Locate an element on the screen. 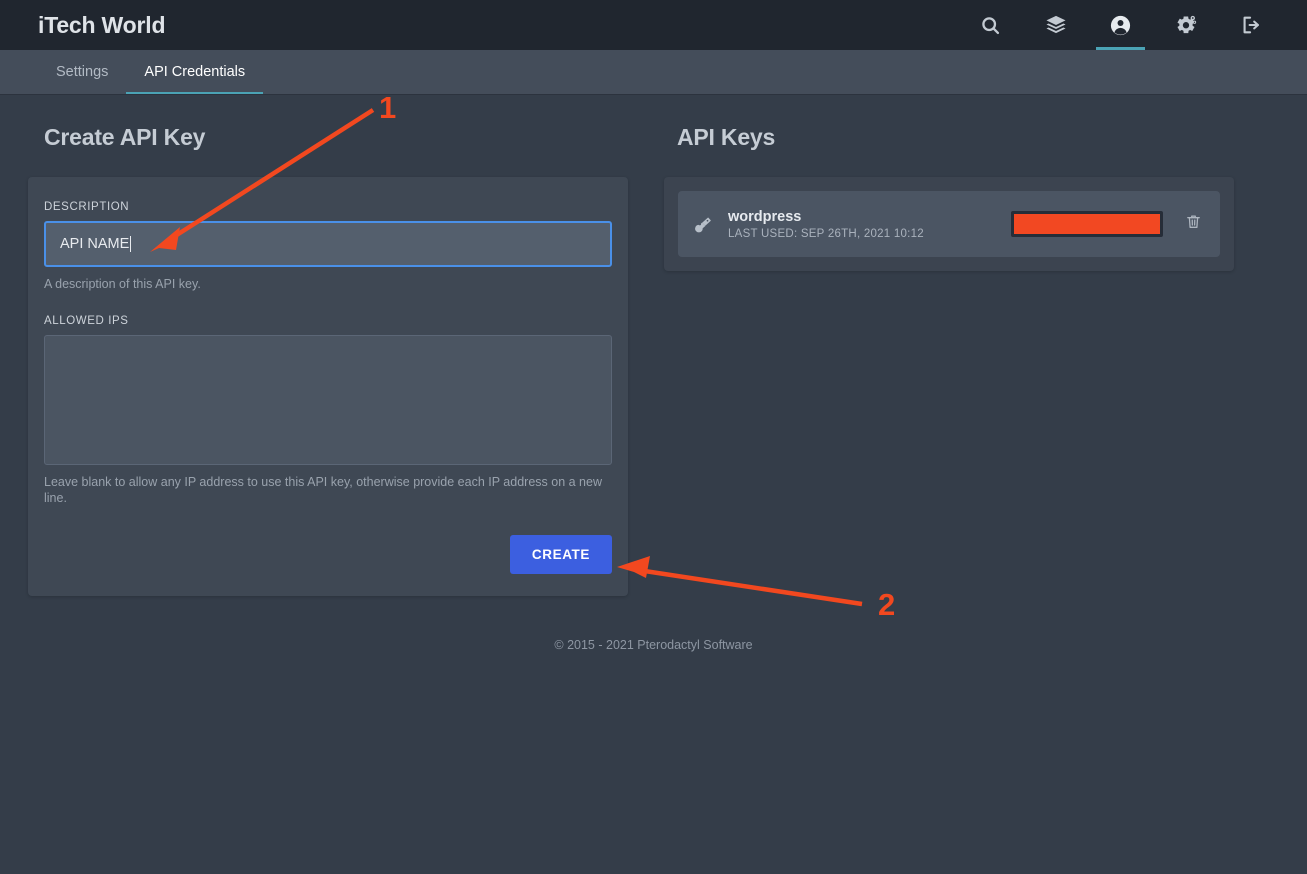 This screenshot has height=874, width=1307. cogs-icon is located at coordinates (1185, 25).